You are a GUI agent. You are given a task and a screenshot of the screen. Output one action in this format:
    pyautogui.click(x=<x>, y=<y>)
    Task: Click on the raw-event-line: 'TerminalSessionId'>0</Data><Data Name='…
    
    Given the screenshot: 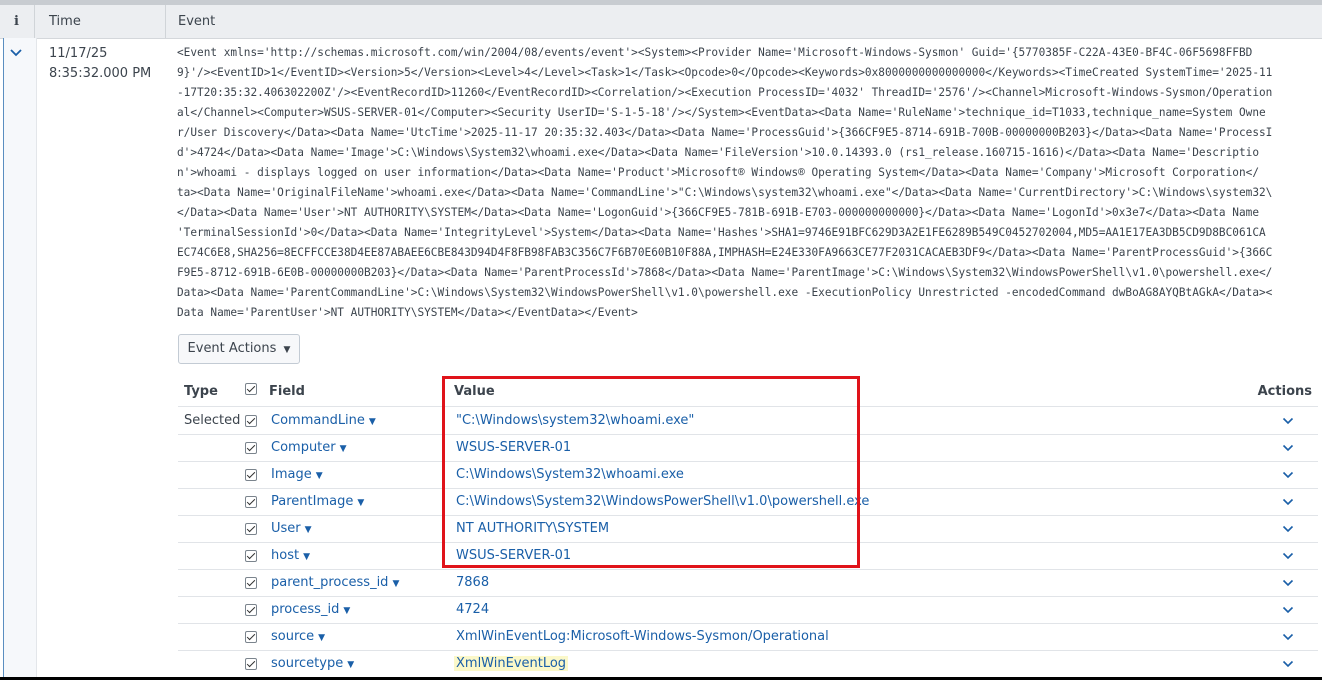 What is the action you would take?
    pyautogui.click(x=721, y=232)
    